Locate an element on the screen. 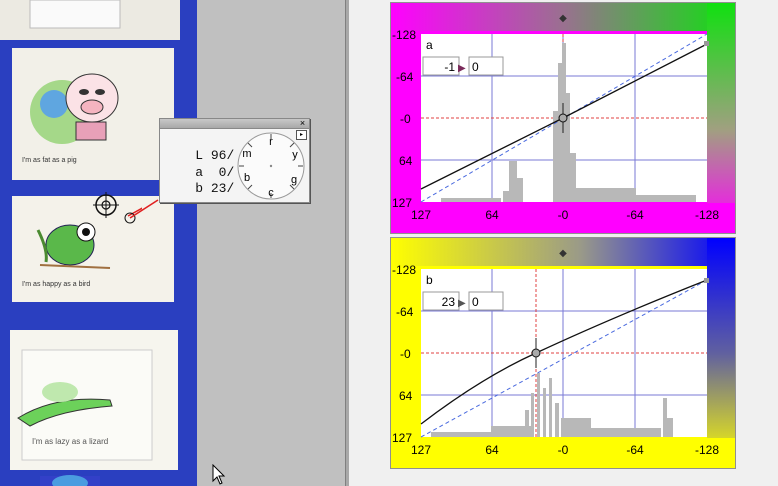  dial-label-g: g is located at coordinates (294, 180).